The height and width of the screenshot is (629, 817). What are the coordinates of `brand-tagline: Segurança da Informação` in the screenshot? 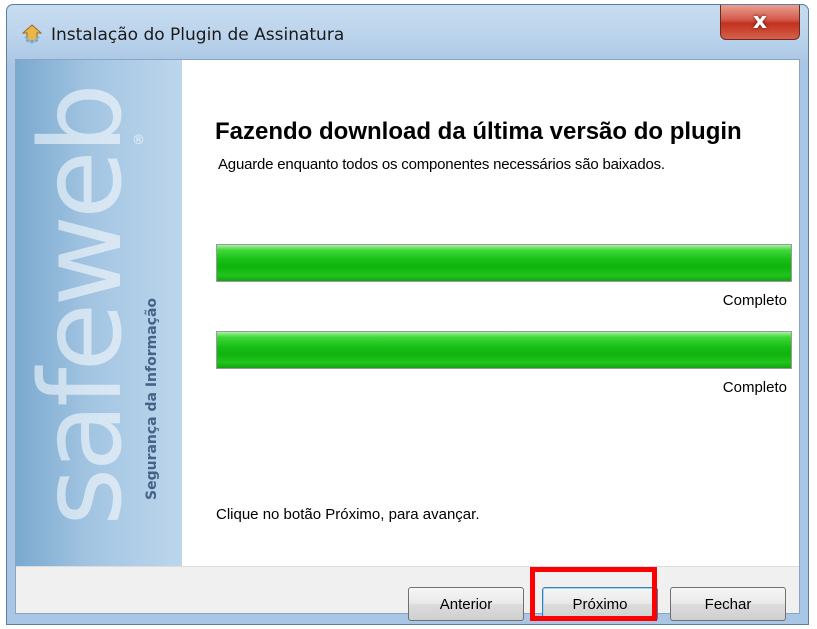 It's located at (152, 399).